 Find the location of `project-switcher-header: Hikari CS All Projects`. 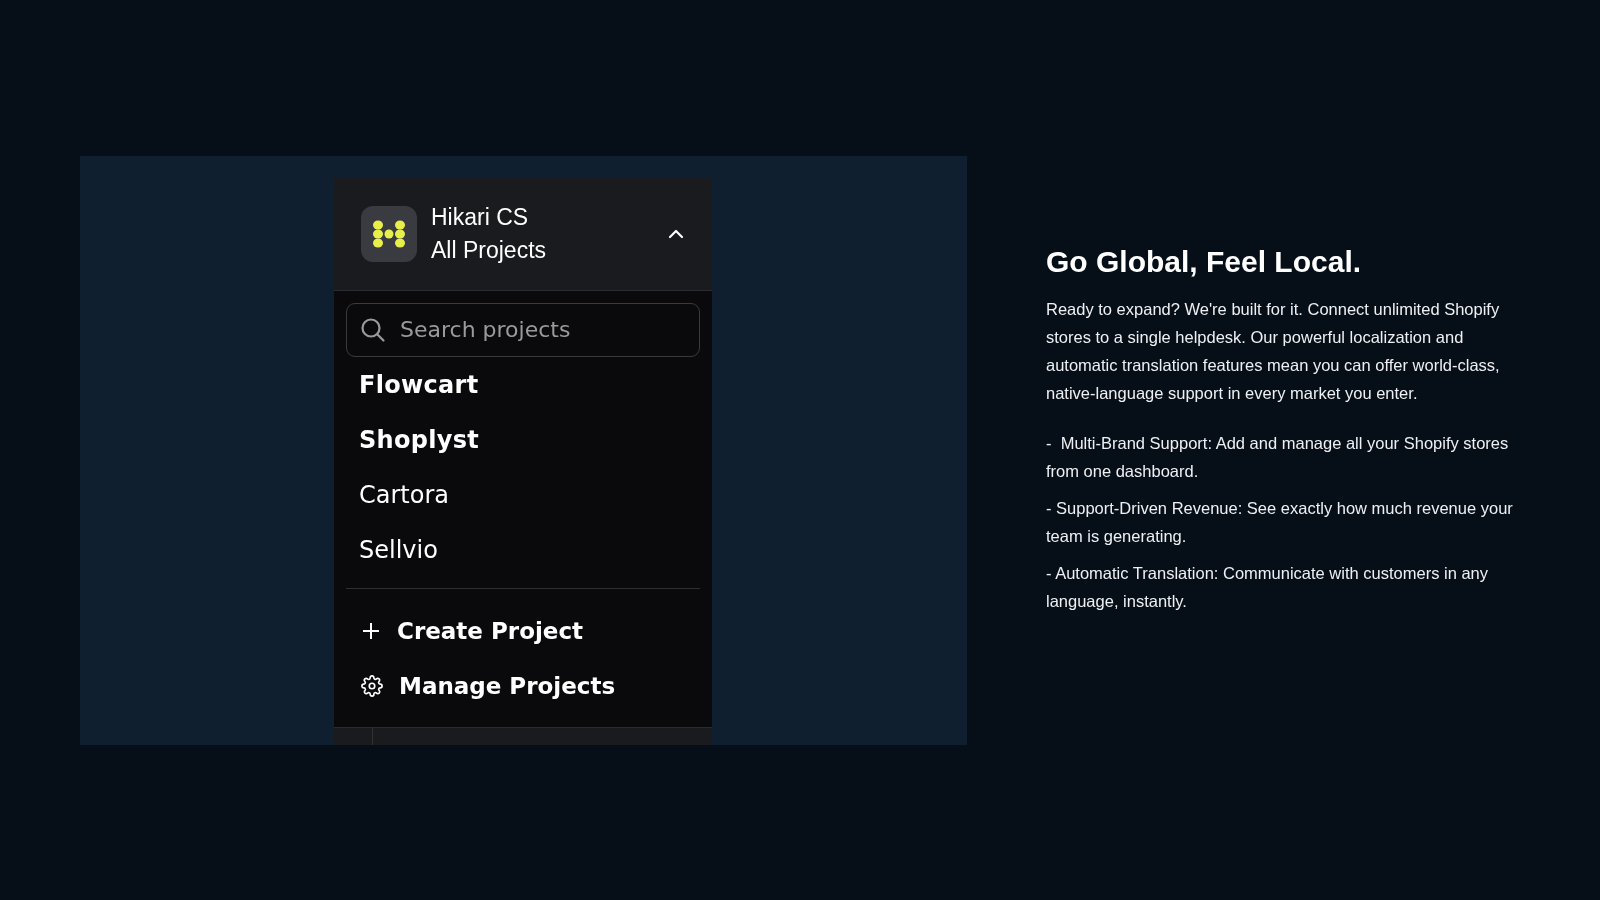

project-switcher-header: Hikari CS All Projects is located at coordinates (523, 234).